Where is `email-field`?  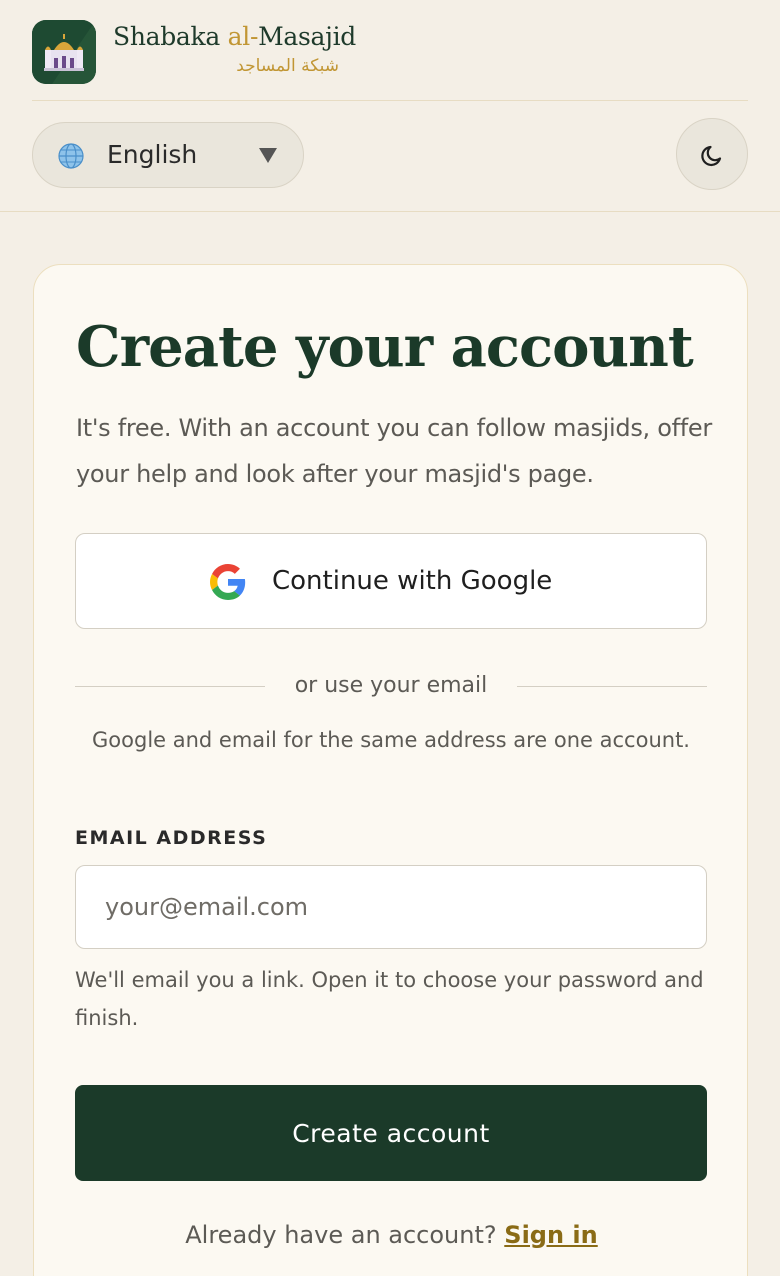 email-field is located at coordinates (391, 907).